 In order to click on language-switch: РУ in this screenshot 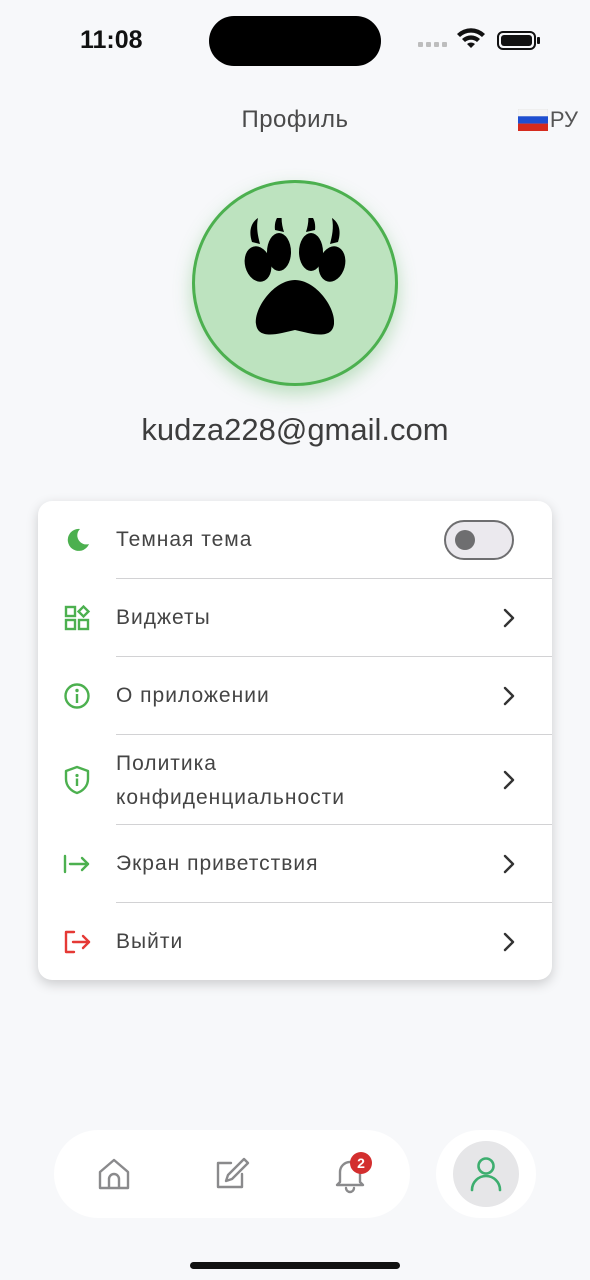, I will do `click(547, 120)`.